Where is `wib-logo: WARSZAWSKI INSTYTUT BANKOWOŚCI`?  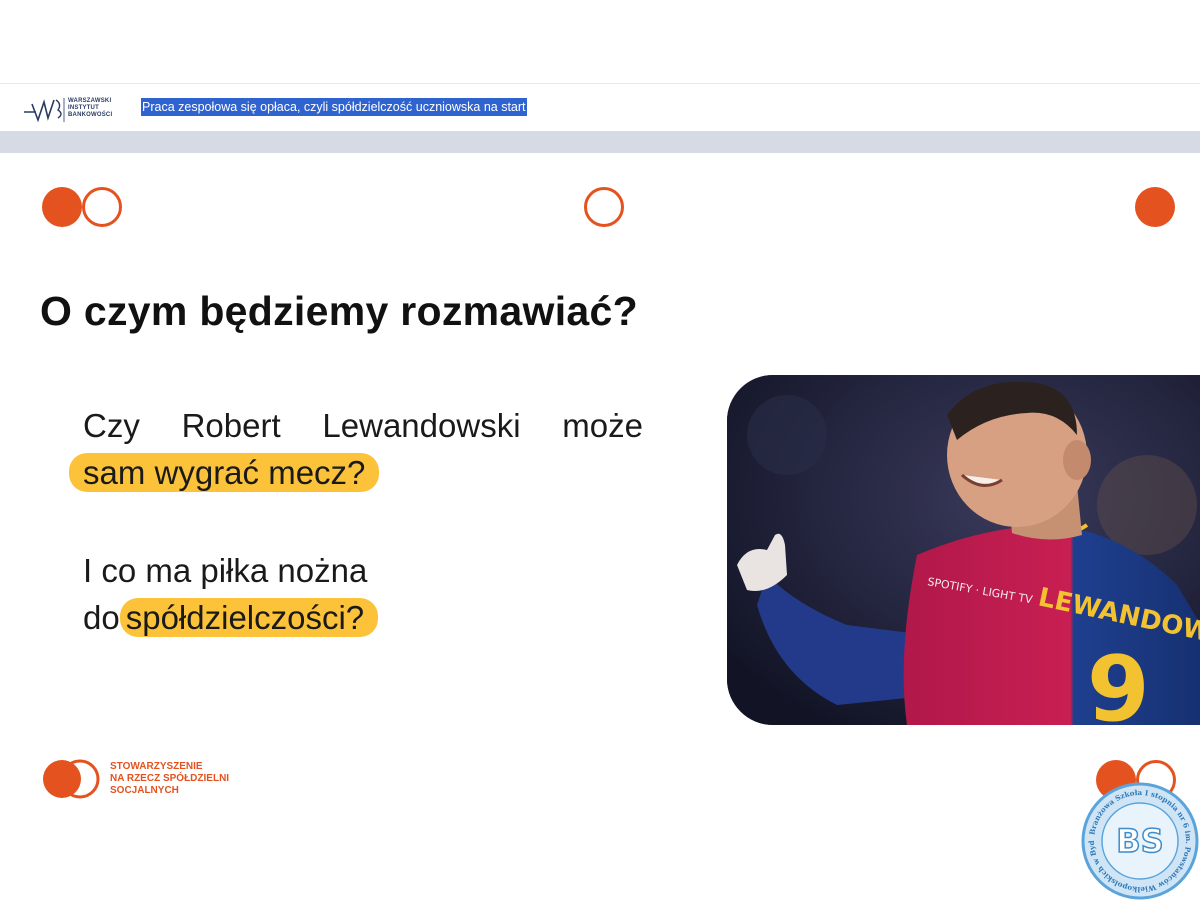 wib-logo: WARSZAWSKI INSTYTUT BANKOWOŚCI is located at coordinates (72, 109).